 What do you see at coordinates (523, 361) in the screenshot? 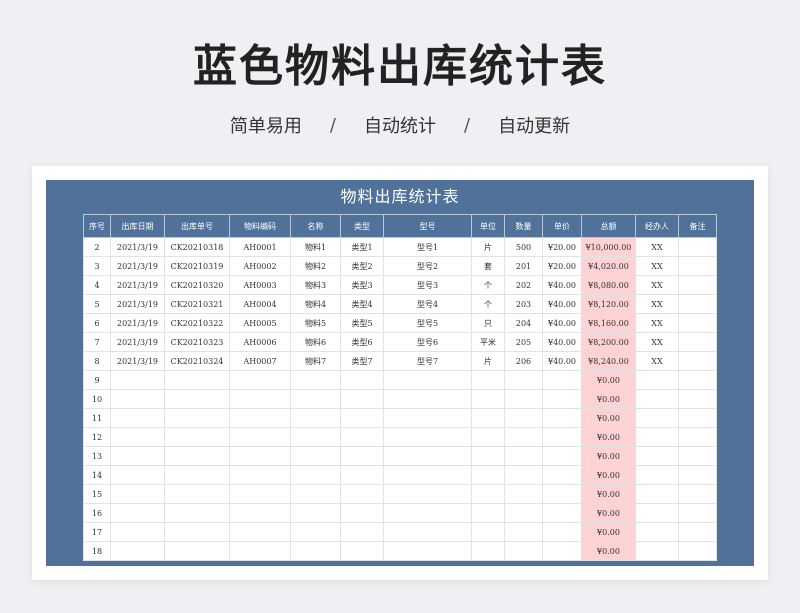
I see `table-cell: 206` at bounding box center [523, 361].